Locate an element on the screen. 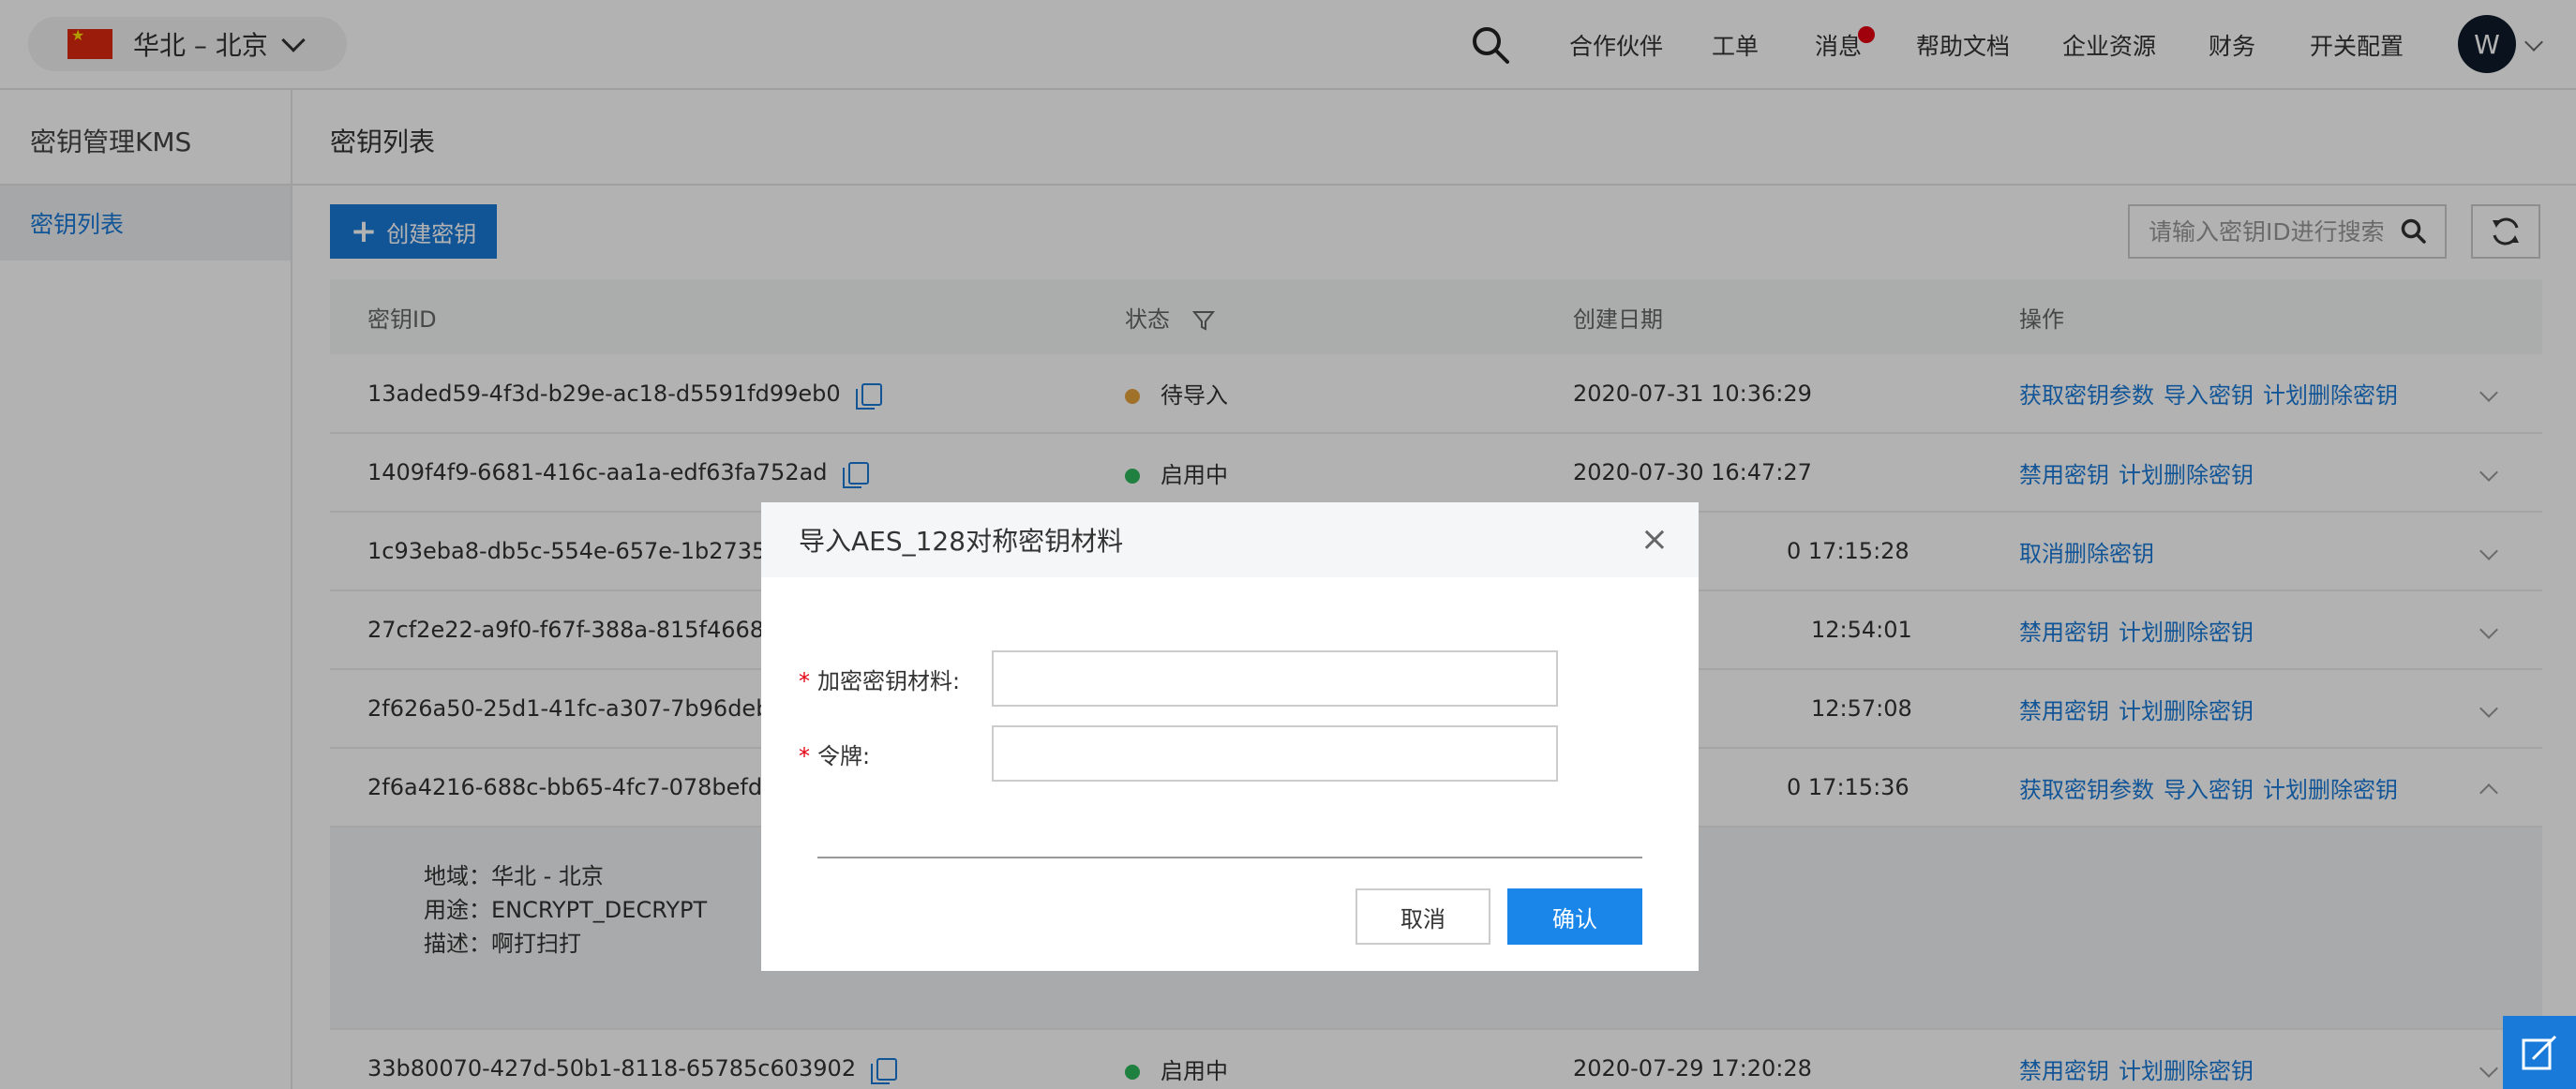  edit-icon is located at coordinates (2539, 1052).